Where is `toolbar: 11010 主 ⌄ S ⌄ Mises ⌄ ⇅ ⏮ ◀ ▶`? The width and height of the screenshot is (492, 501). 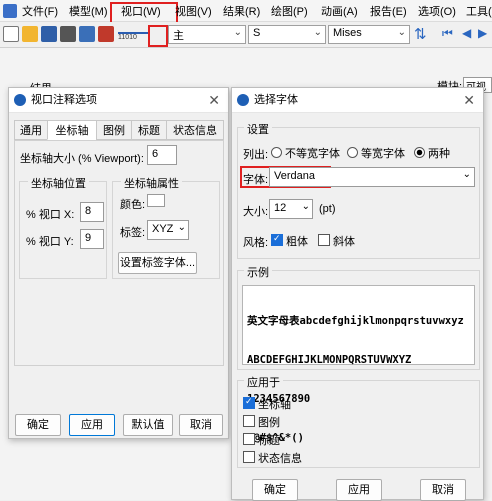 toolbar: 11010 主 ⌄ S ⌄ Mises ⌄ ⇅ ⏮ ◀ ▶ is located at coordinates (246, 35).